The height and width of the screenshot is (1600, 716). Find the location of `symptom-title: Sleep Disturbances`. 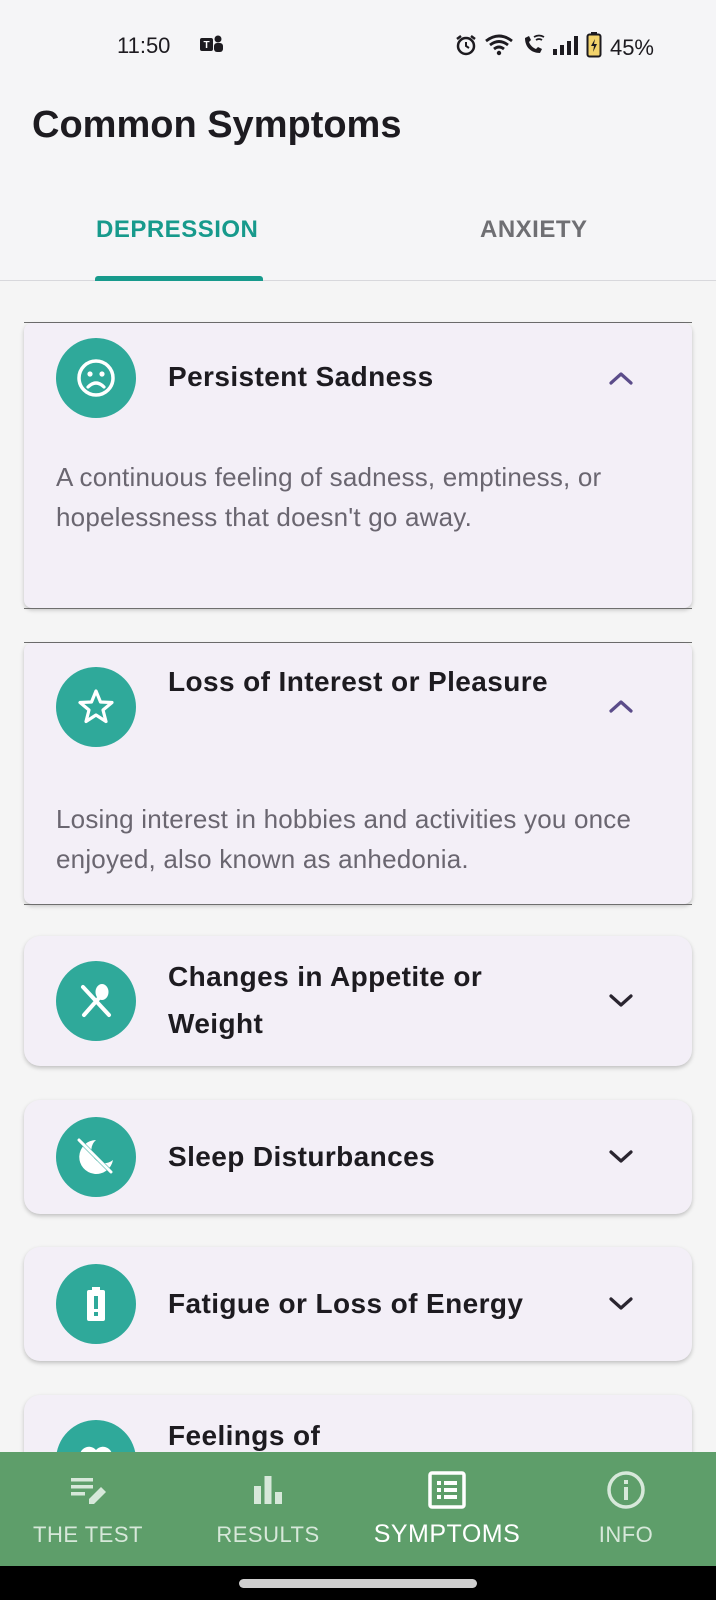

symptom-title: Sleep Disturbances is located at coordinates (302, 1156).